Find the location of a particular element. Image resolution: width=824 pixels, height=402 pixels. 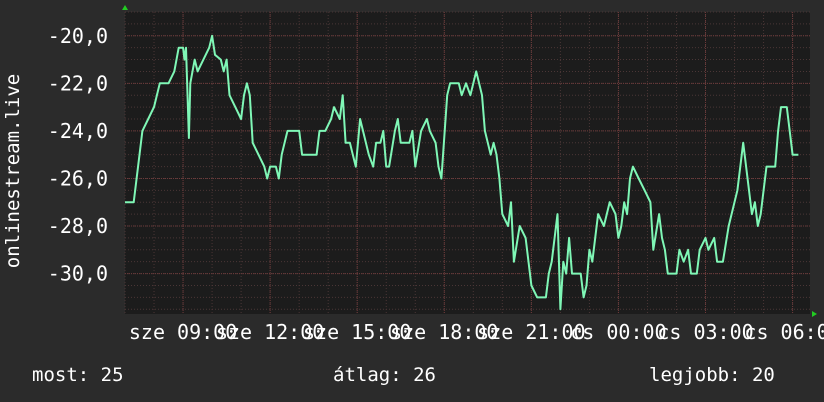

x-axis-arrow is located at coordinates (814, 314).